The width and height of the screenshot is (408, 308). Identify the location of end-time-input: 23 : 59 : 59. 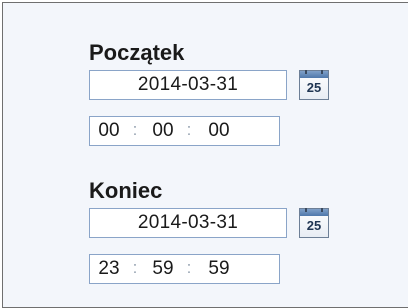
(184, 269).